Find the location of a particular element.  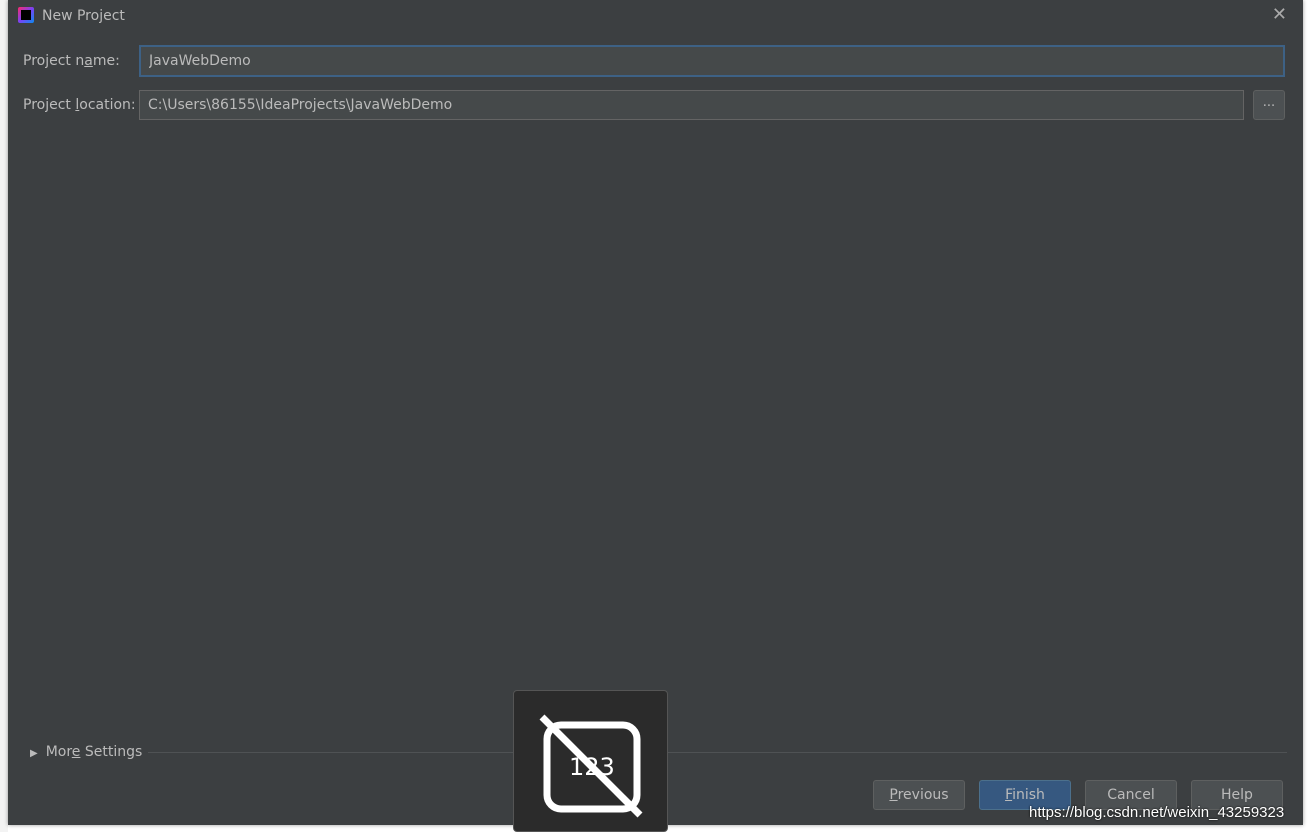

project-location-label: Project location: is located at coordinates (79, 105).